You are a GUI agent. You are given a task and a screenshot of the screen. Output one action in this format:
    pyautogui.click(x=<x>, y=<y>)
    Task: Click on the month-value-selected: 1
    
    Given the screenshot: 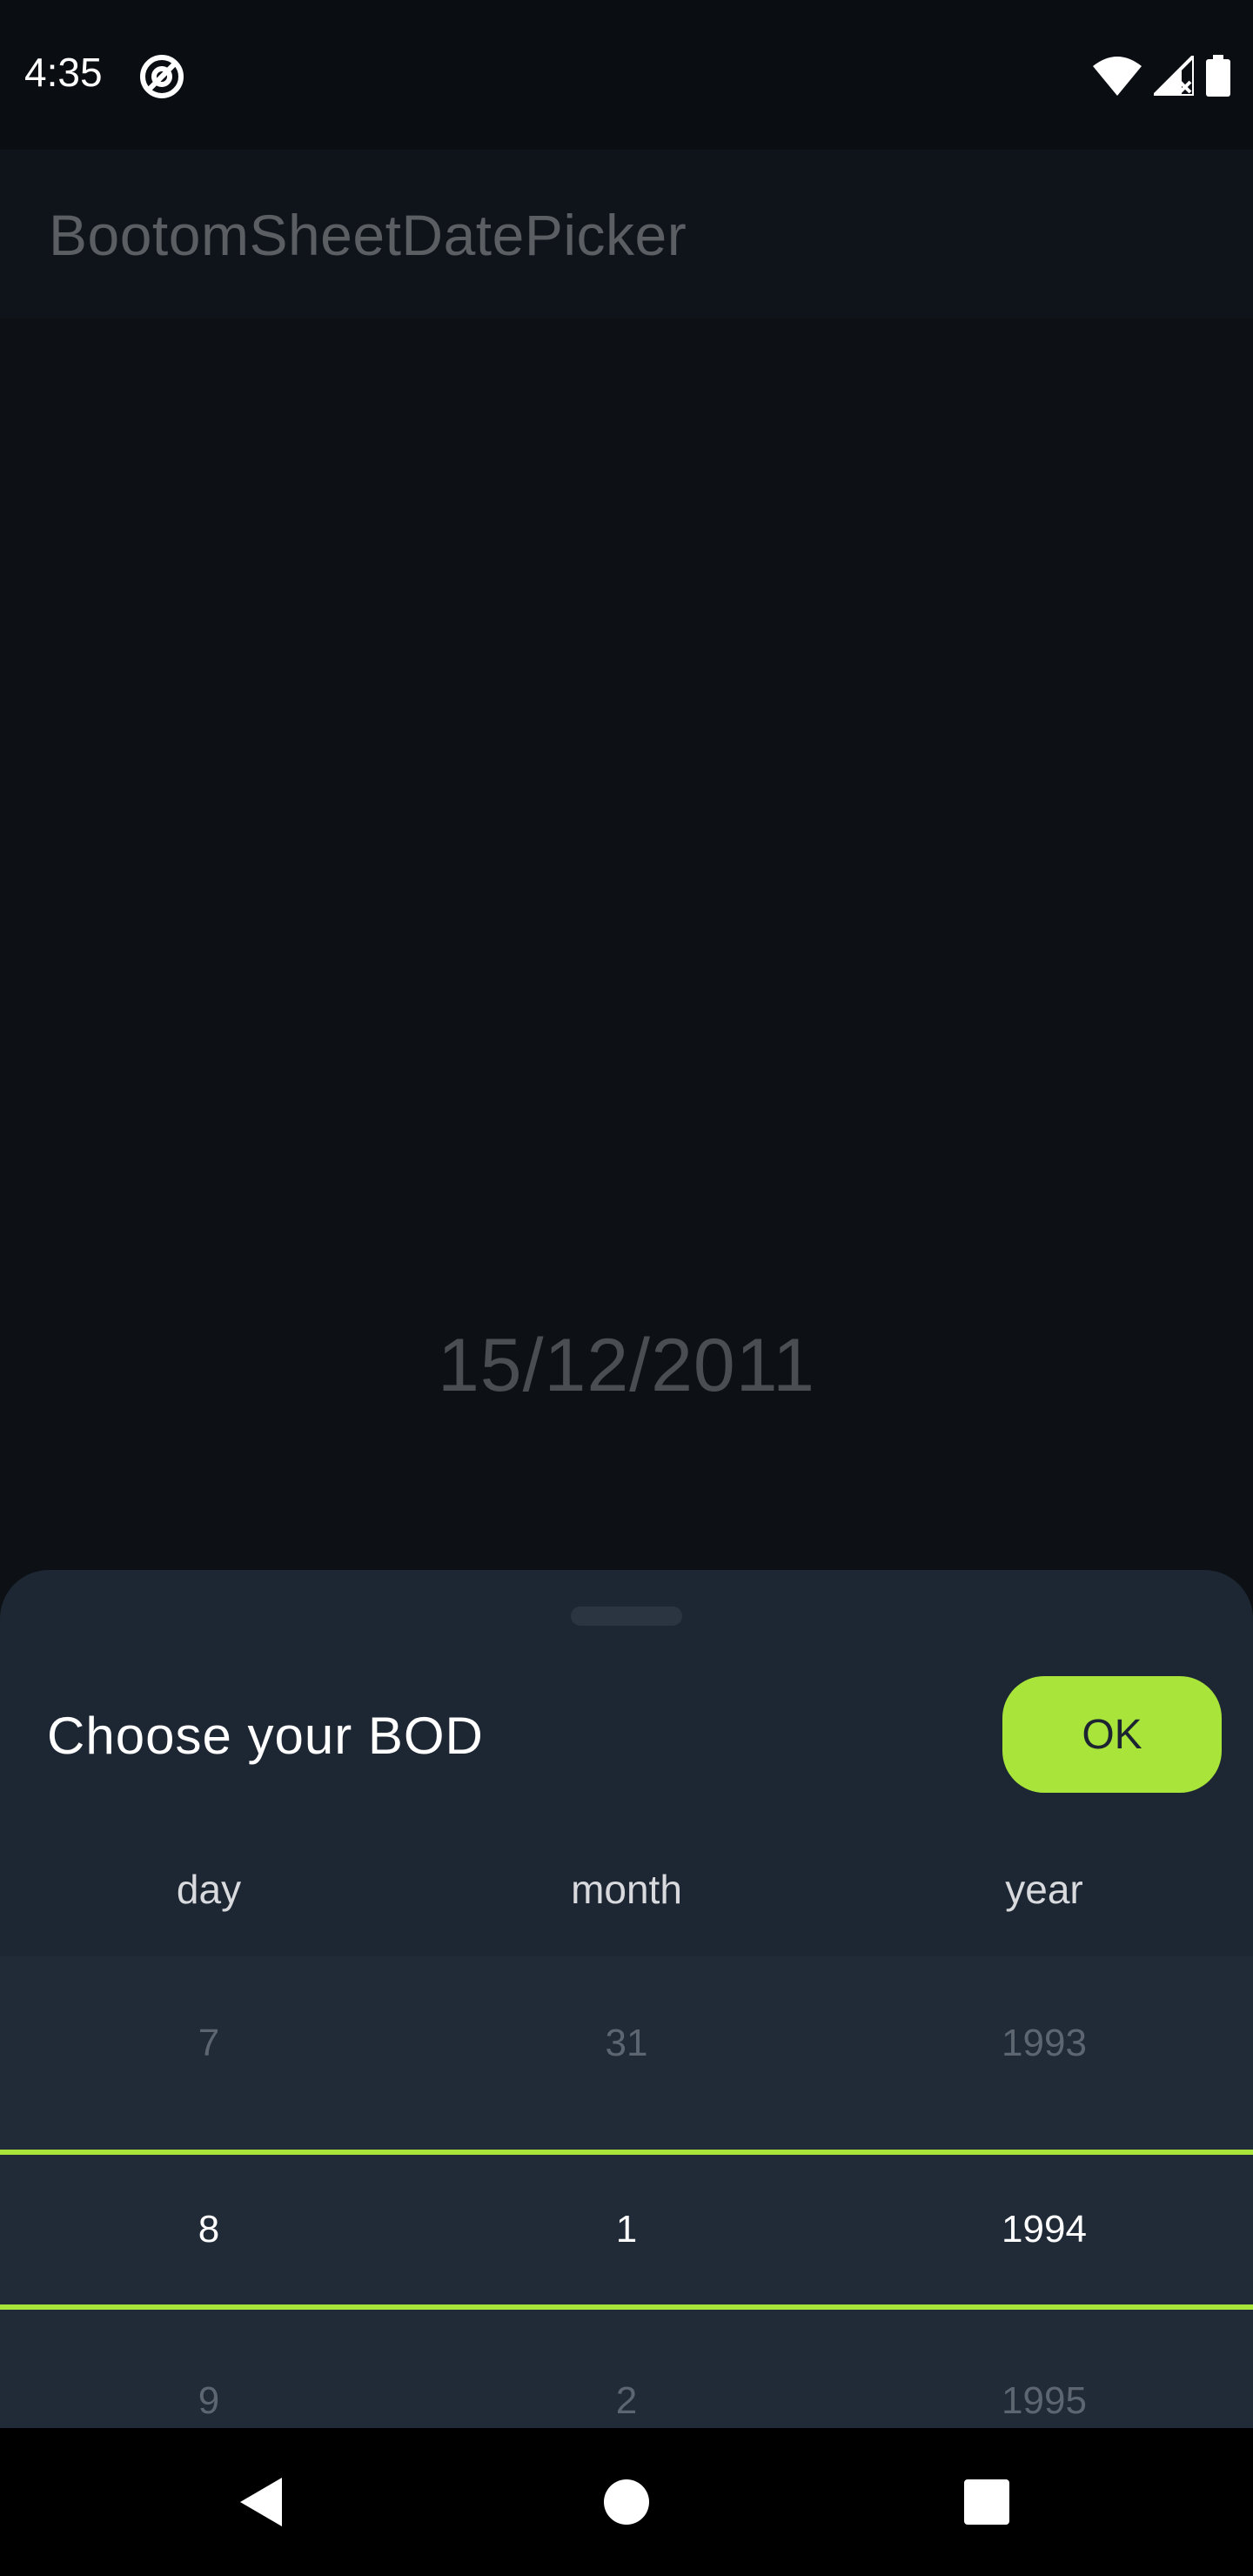 What is the action you would take?
    pyautogui.click(x=626, y=2229)
    